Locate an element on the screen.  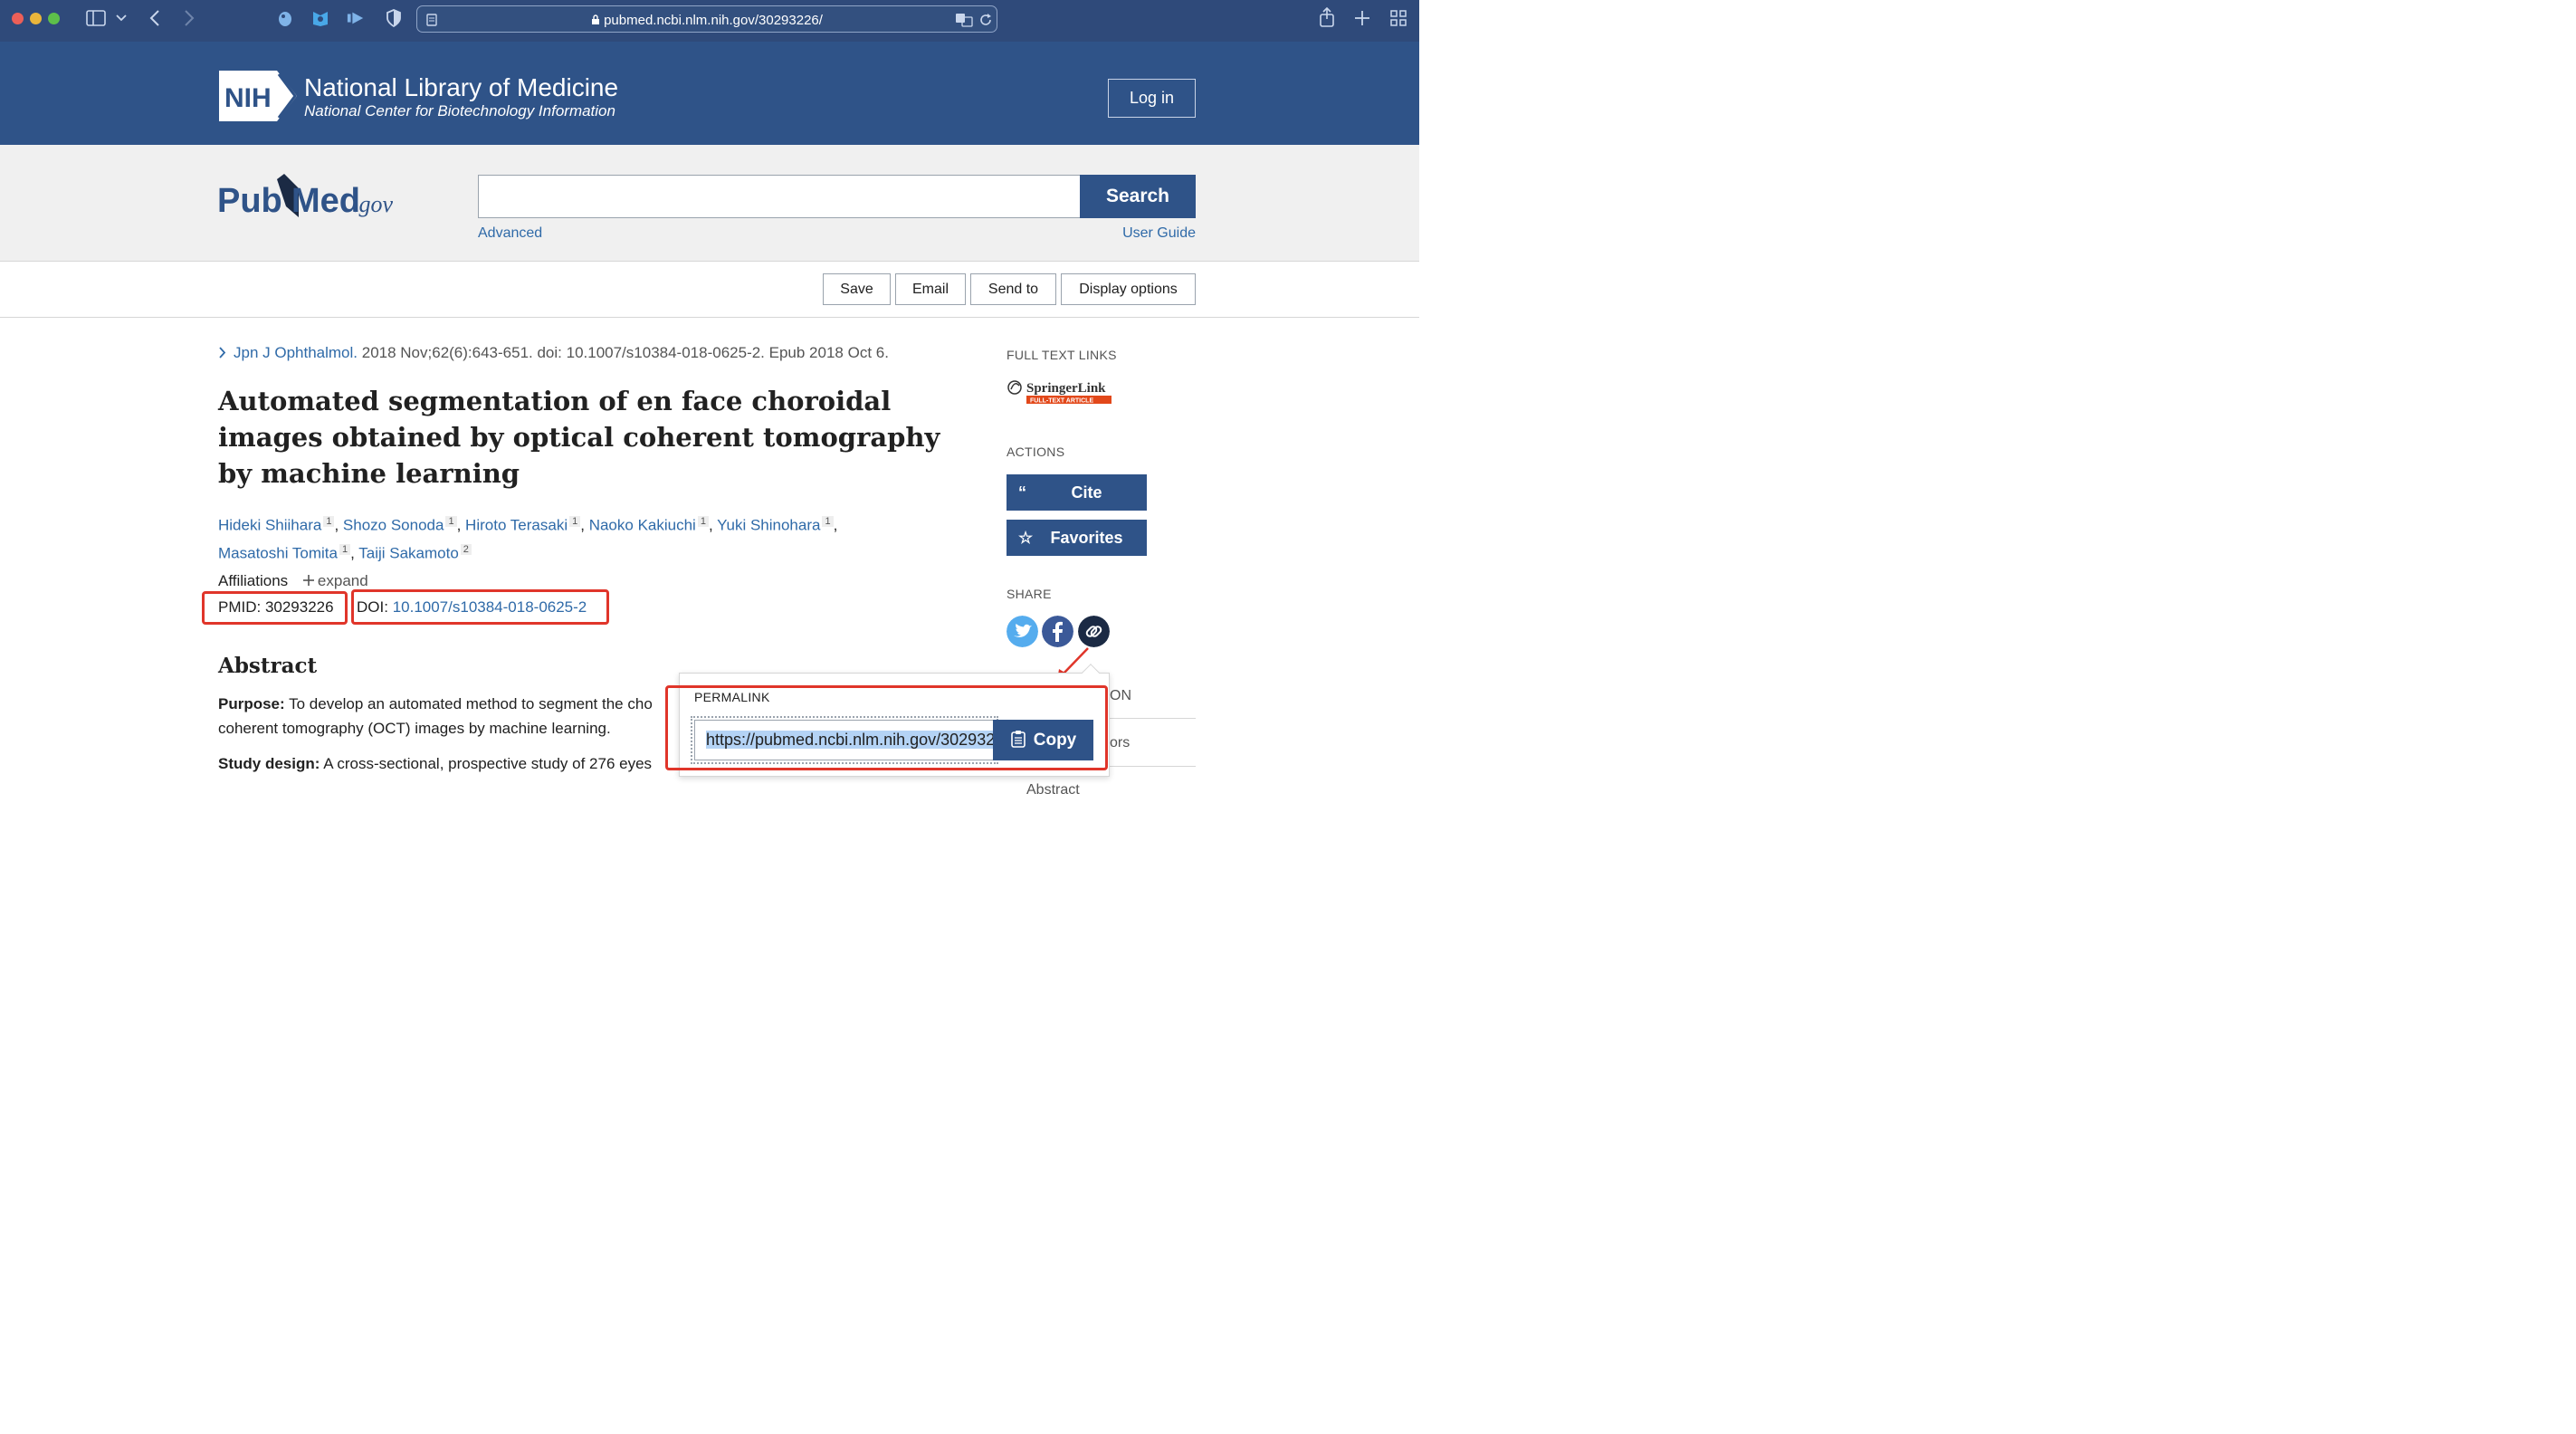
affiliations-row: Affiliations expand is located at coordinates (293, 581).